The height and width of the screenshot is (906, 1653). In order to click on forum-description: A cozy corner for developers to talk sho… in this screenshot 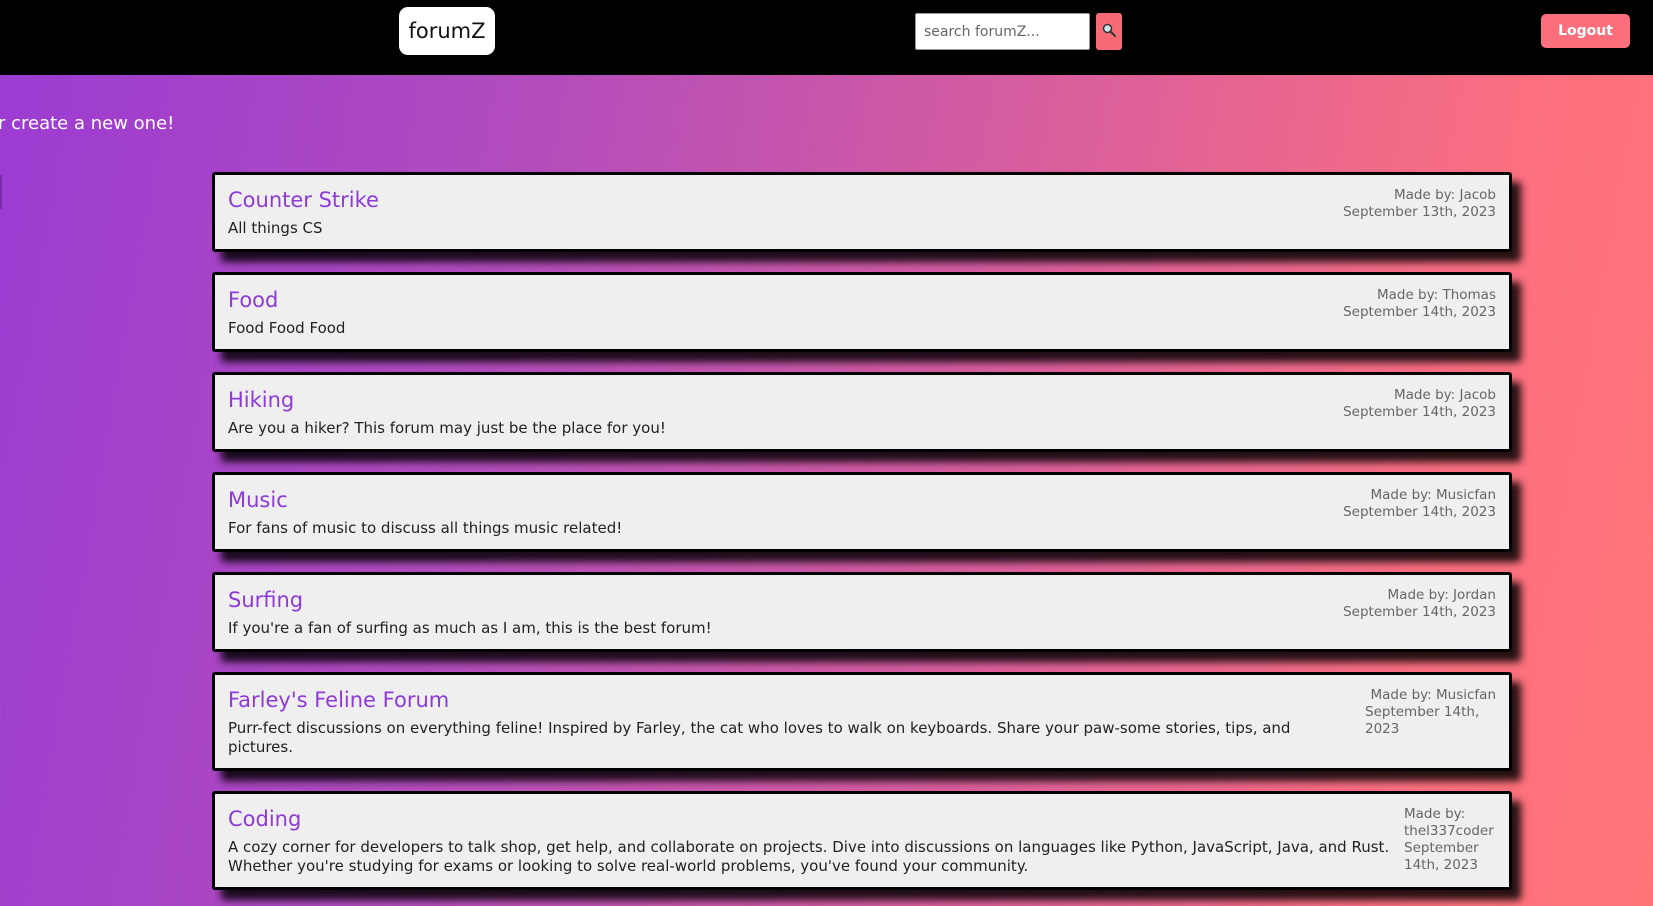, I will do `click(809, 856)`.